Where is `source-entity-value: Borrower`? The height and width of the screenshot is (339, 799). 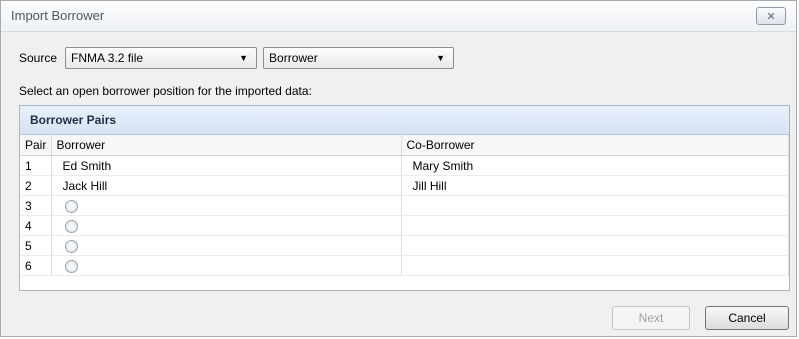 source-entity-value: Borrower is located at coordinates (293, 58).